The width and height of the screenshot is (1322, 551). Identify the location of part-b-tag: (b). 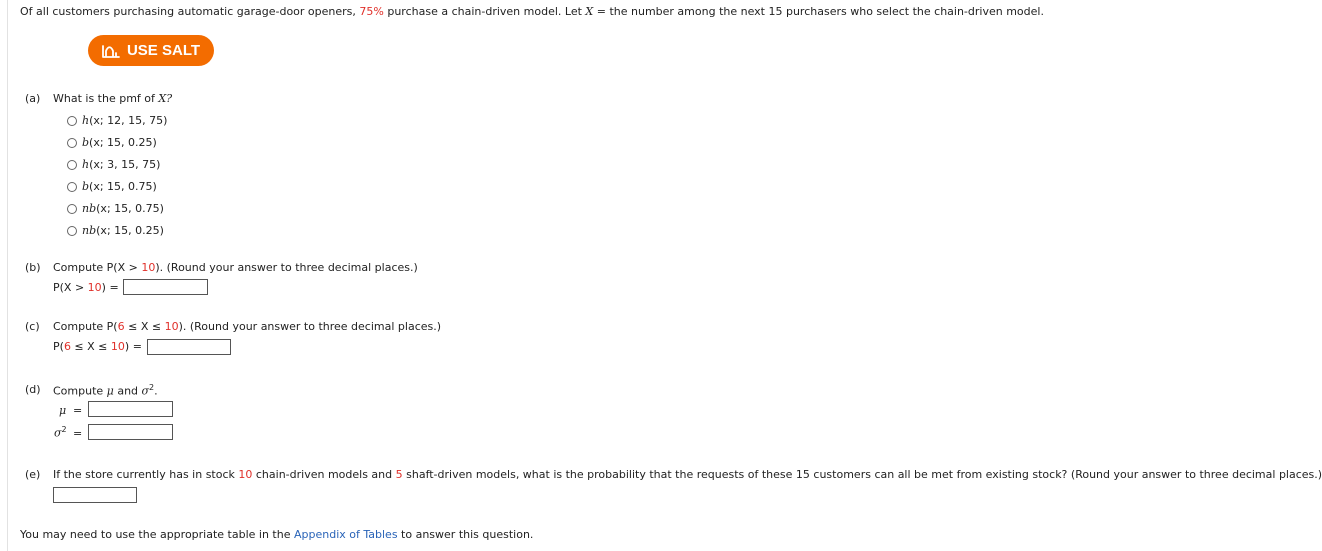
(33, 267).